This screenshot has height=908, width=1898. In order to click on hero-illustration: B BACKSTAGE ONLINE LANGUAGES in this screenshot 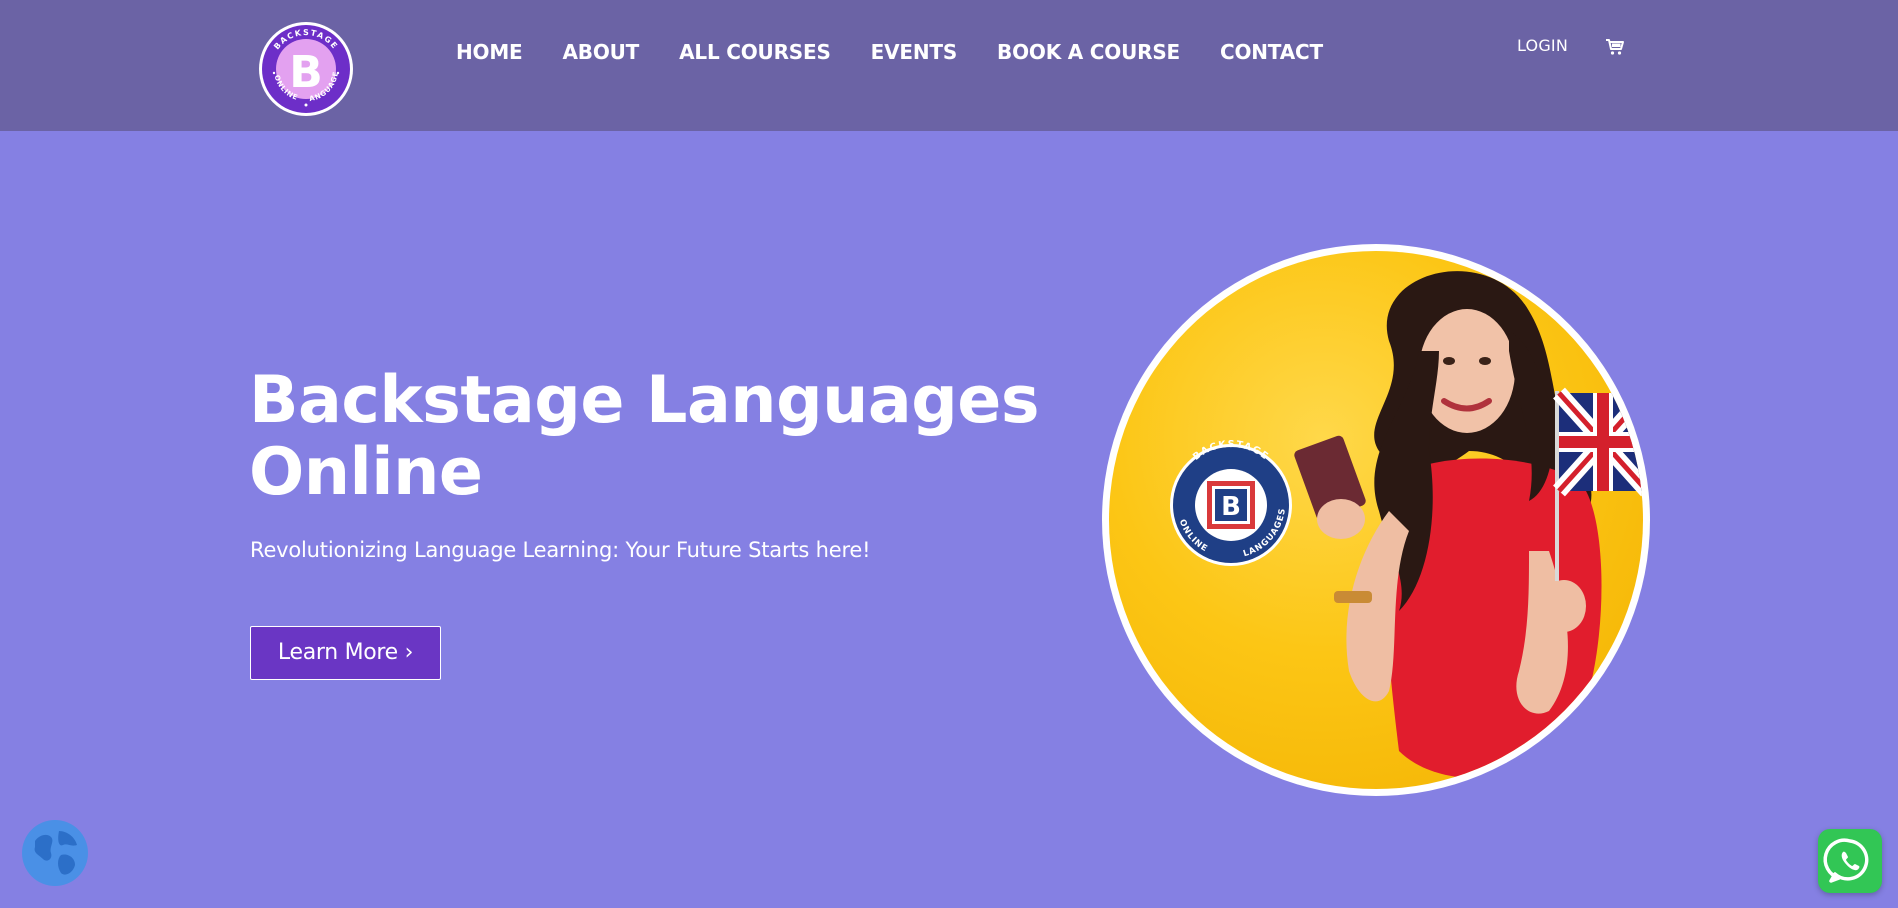, I will do `click(1406, 525)`.